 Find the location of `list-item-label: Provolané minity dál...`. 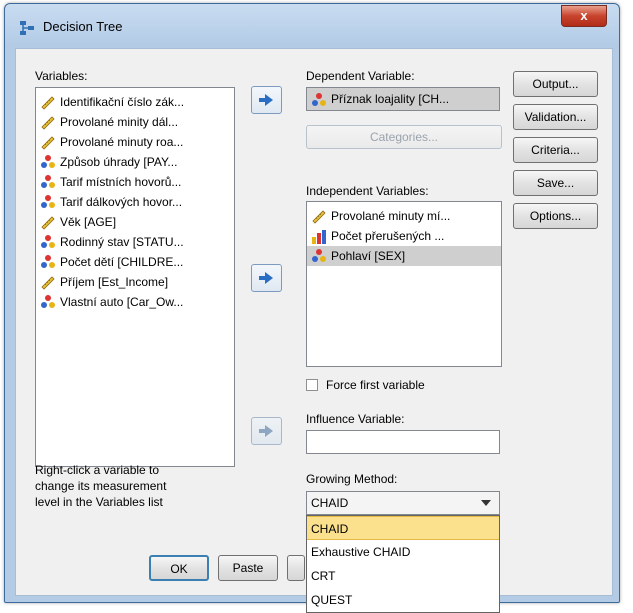

list-item-label: Provolané minity dál... is located at coordinates (119, 122).